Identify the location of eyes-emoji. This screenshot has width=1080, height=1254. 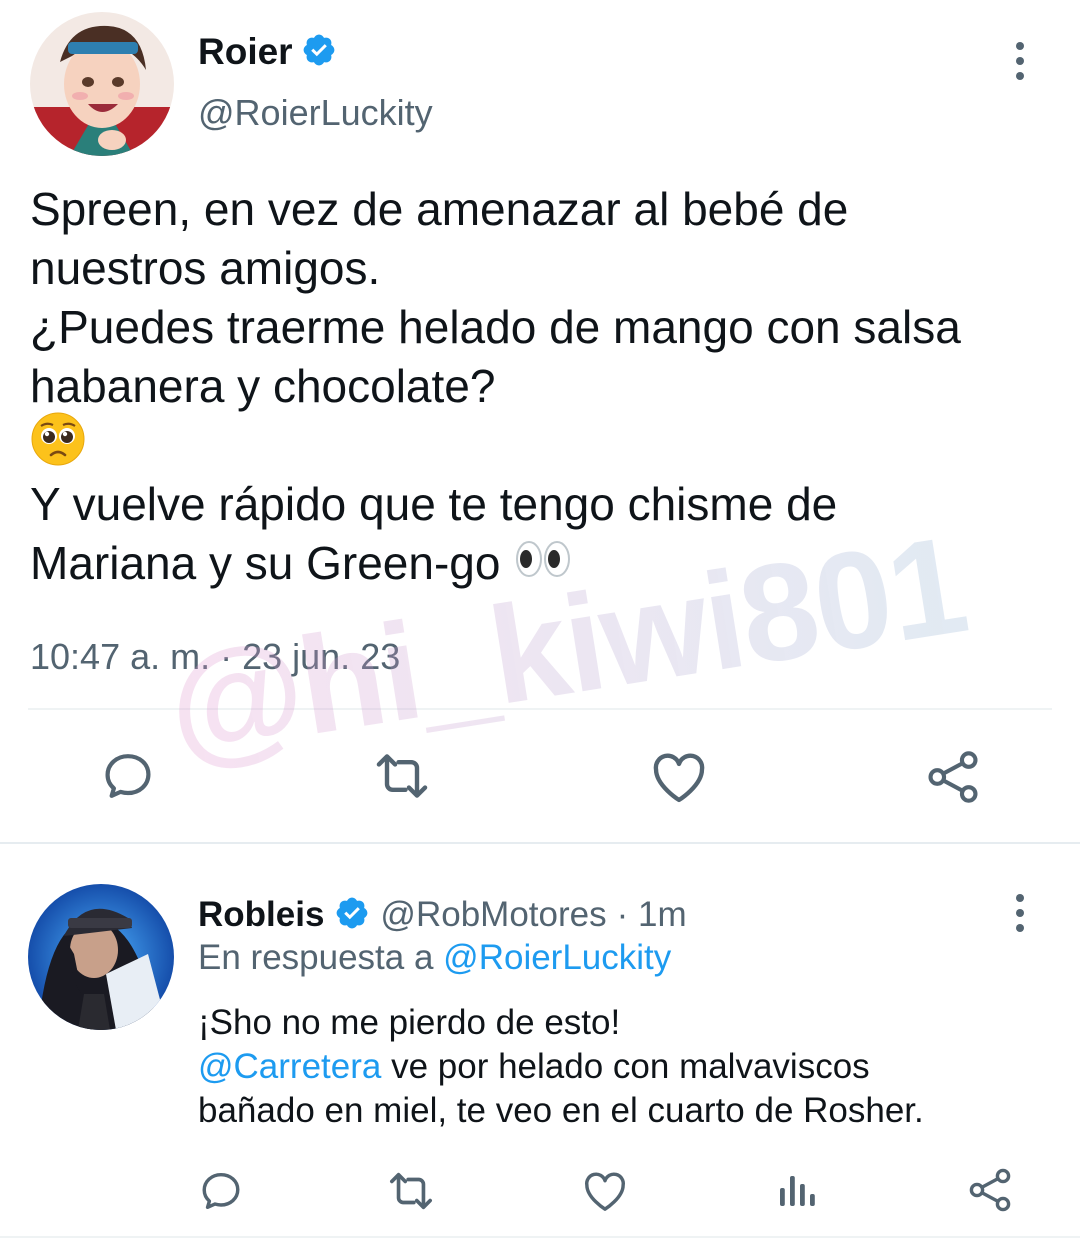
(543, 563).